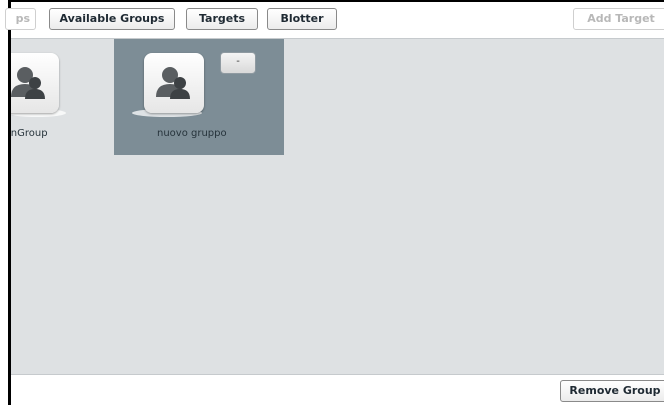 This screenshot has width=664, height=406. I want to click on group-tile-selected: - nuovo gruppo, so click(199, 97).